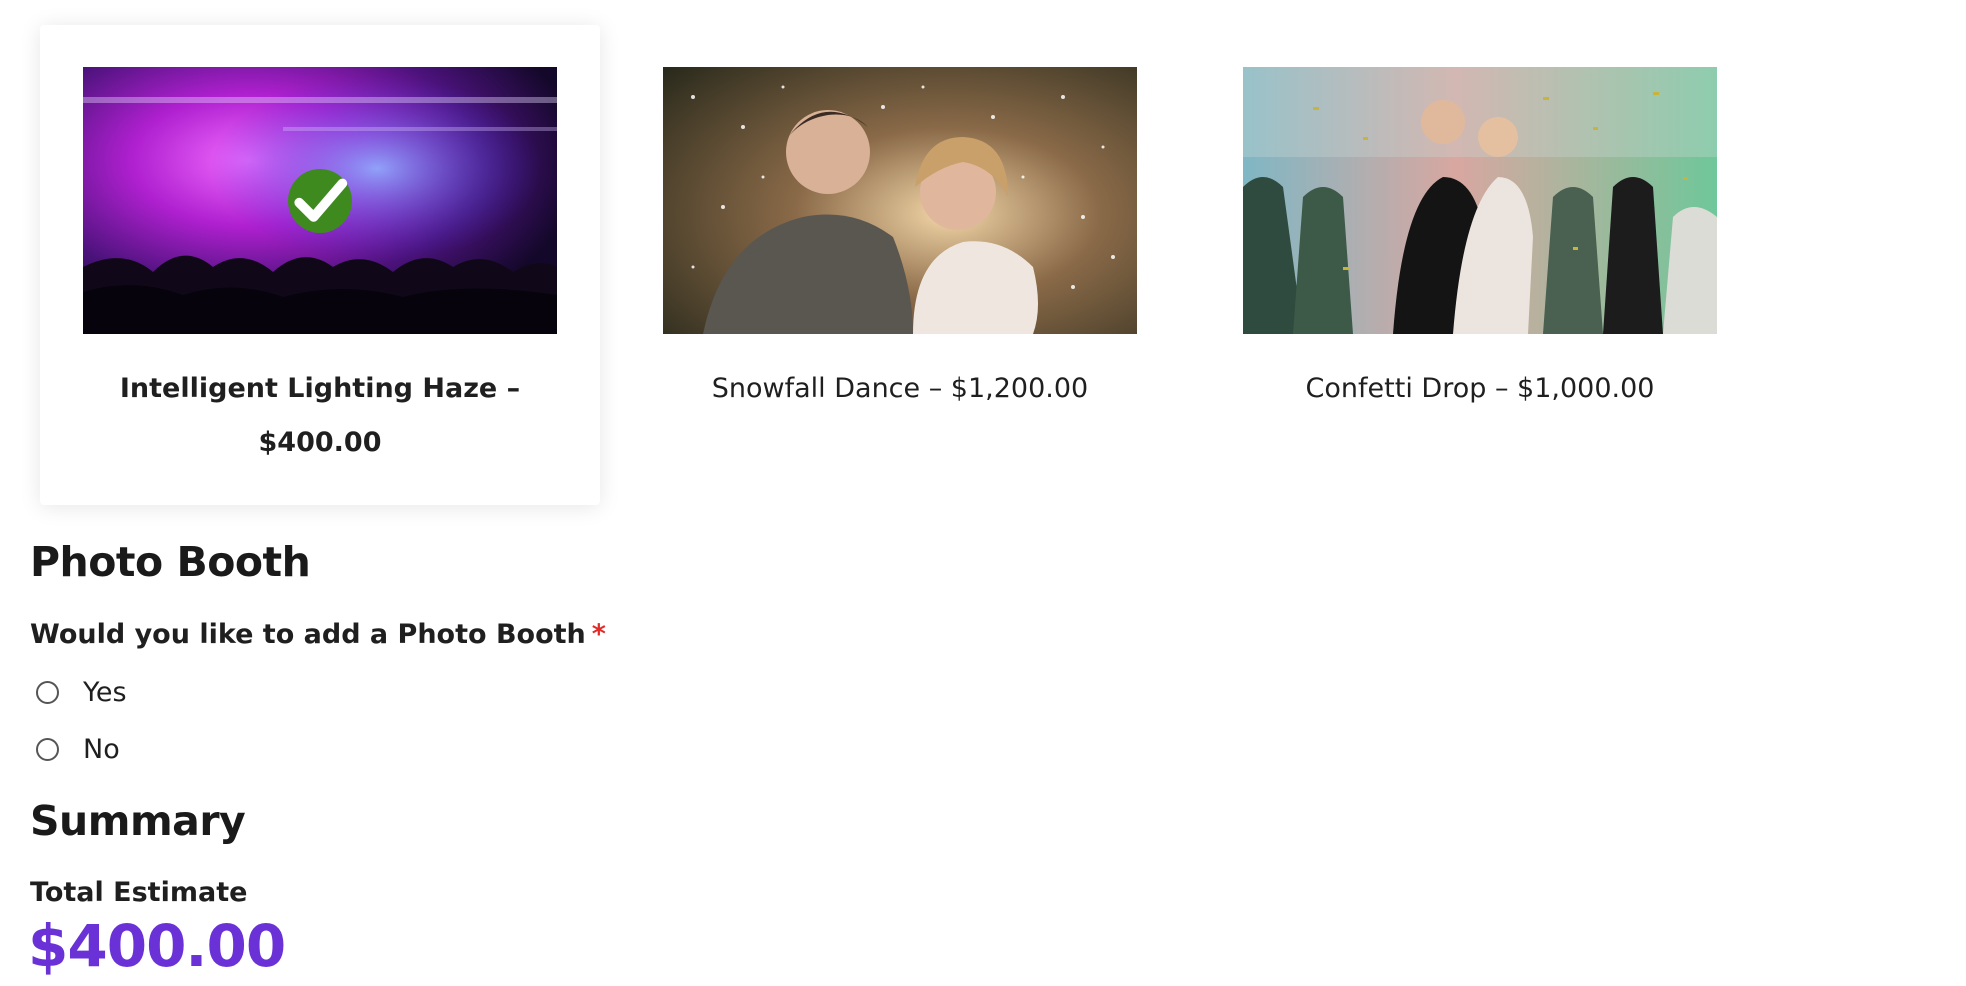 The width and height of the screenshot is (1966, 986). Describe the element at coordinates (138, 821) in the screenshot. I see `summary-heading: Summary` at that location.